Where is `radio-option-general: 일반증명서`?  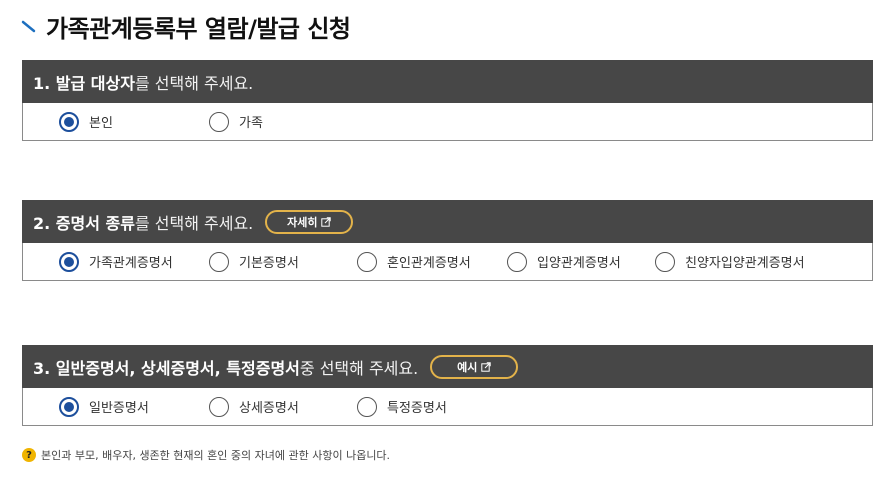 radio-option-general: 일반증명서 is located at coordinates (104, 406).